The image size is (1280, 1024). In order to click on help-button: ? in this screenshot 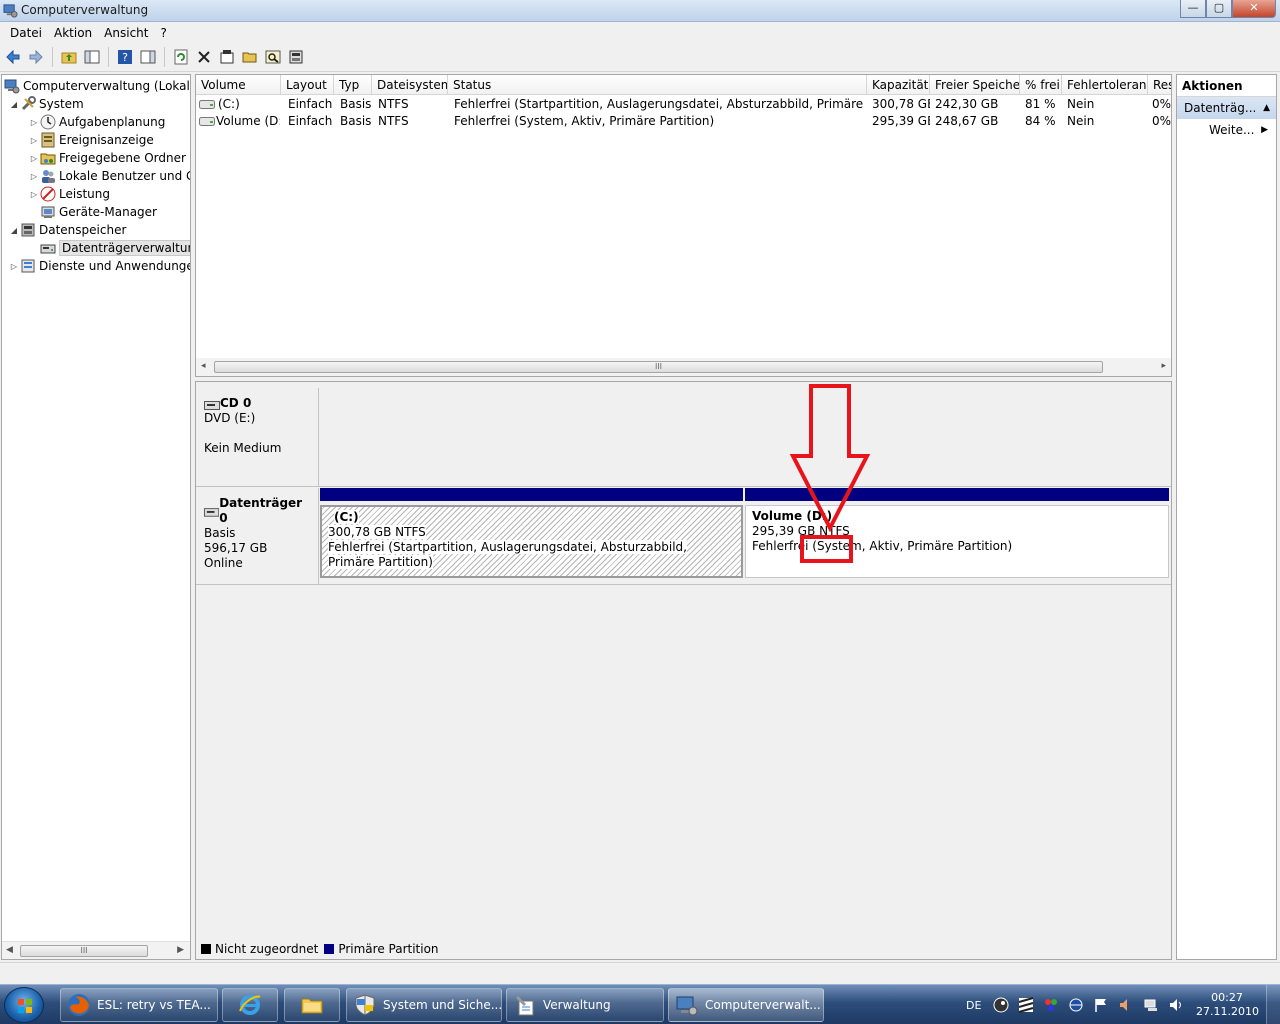, I will do `click(125, 57)`.